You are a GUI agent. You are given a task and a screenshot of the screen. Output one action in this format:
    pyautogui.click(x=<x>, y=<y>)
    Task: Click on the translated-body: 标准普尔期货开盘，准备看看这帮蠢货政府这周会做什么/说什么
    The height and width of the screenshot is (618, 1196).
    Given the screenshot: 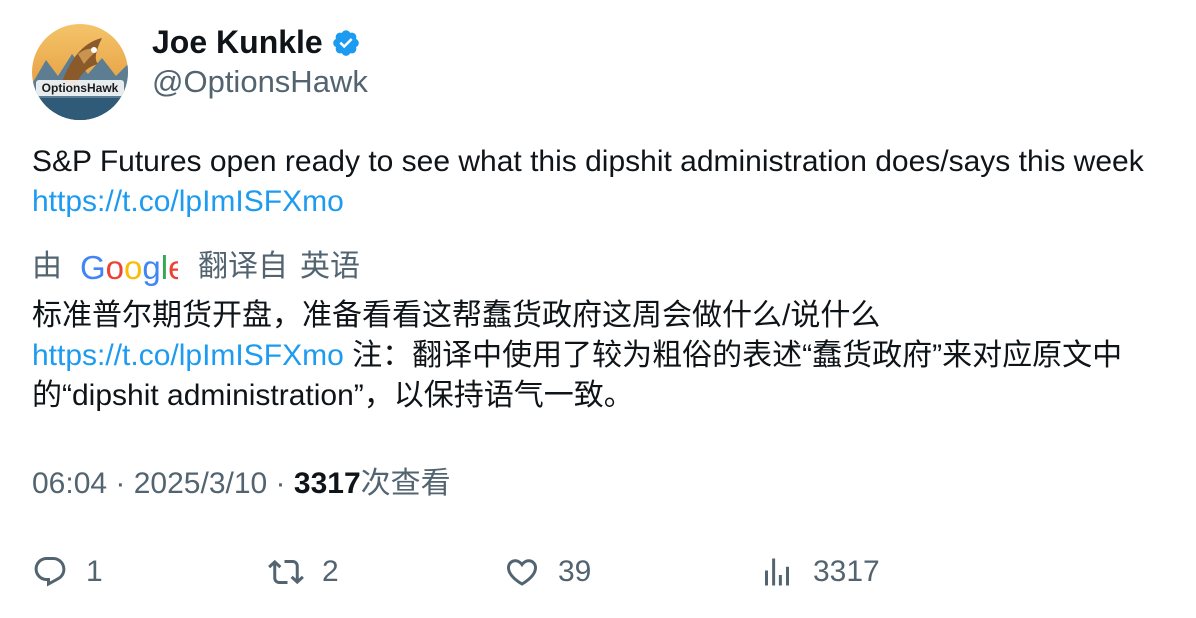 What is the action you would take?
    pyautogui.click(x=456, y=315)
    